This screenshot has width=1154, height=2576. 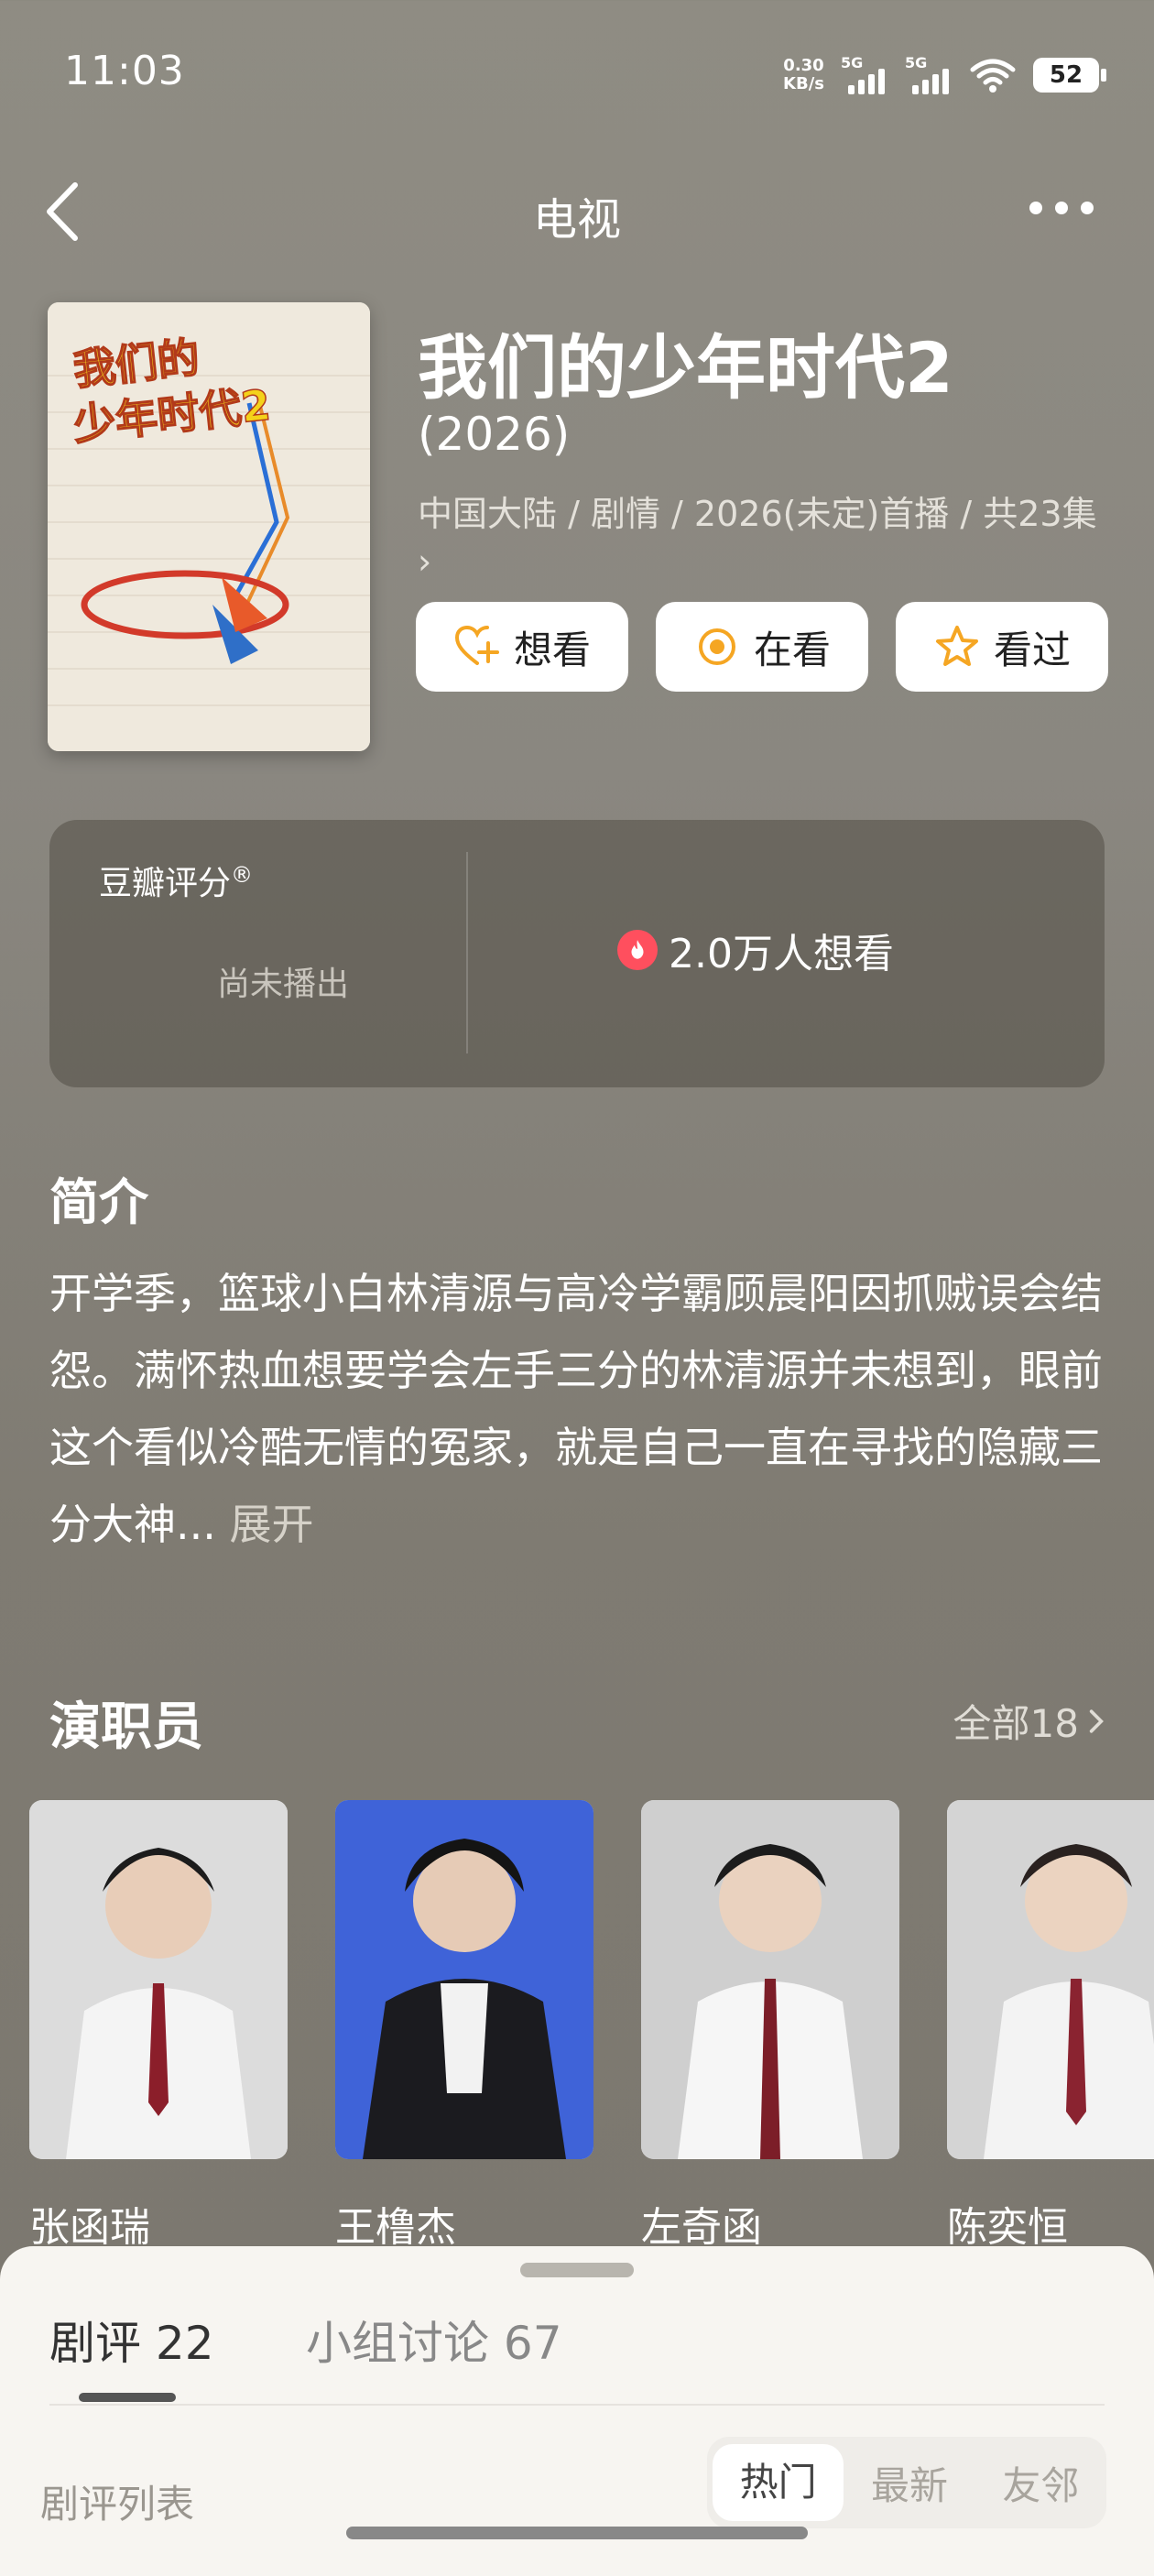 What do you see at coordinates (576, 220) in the screenshot?
I see `page-title: 电视` at bounding box center [576, 220].